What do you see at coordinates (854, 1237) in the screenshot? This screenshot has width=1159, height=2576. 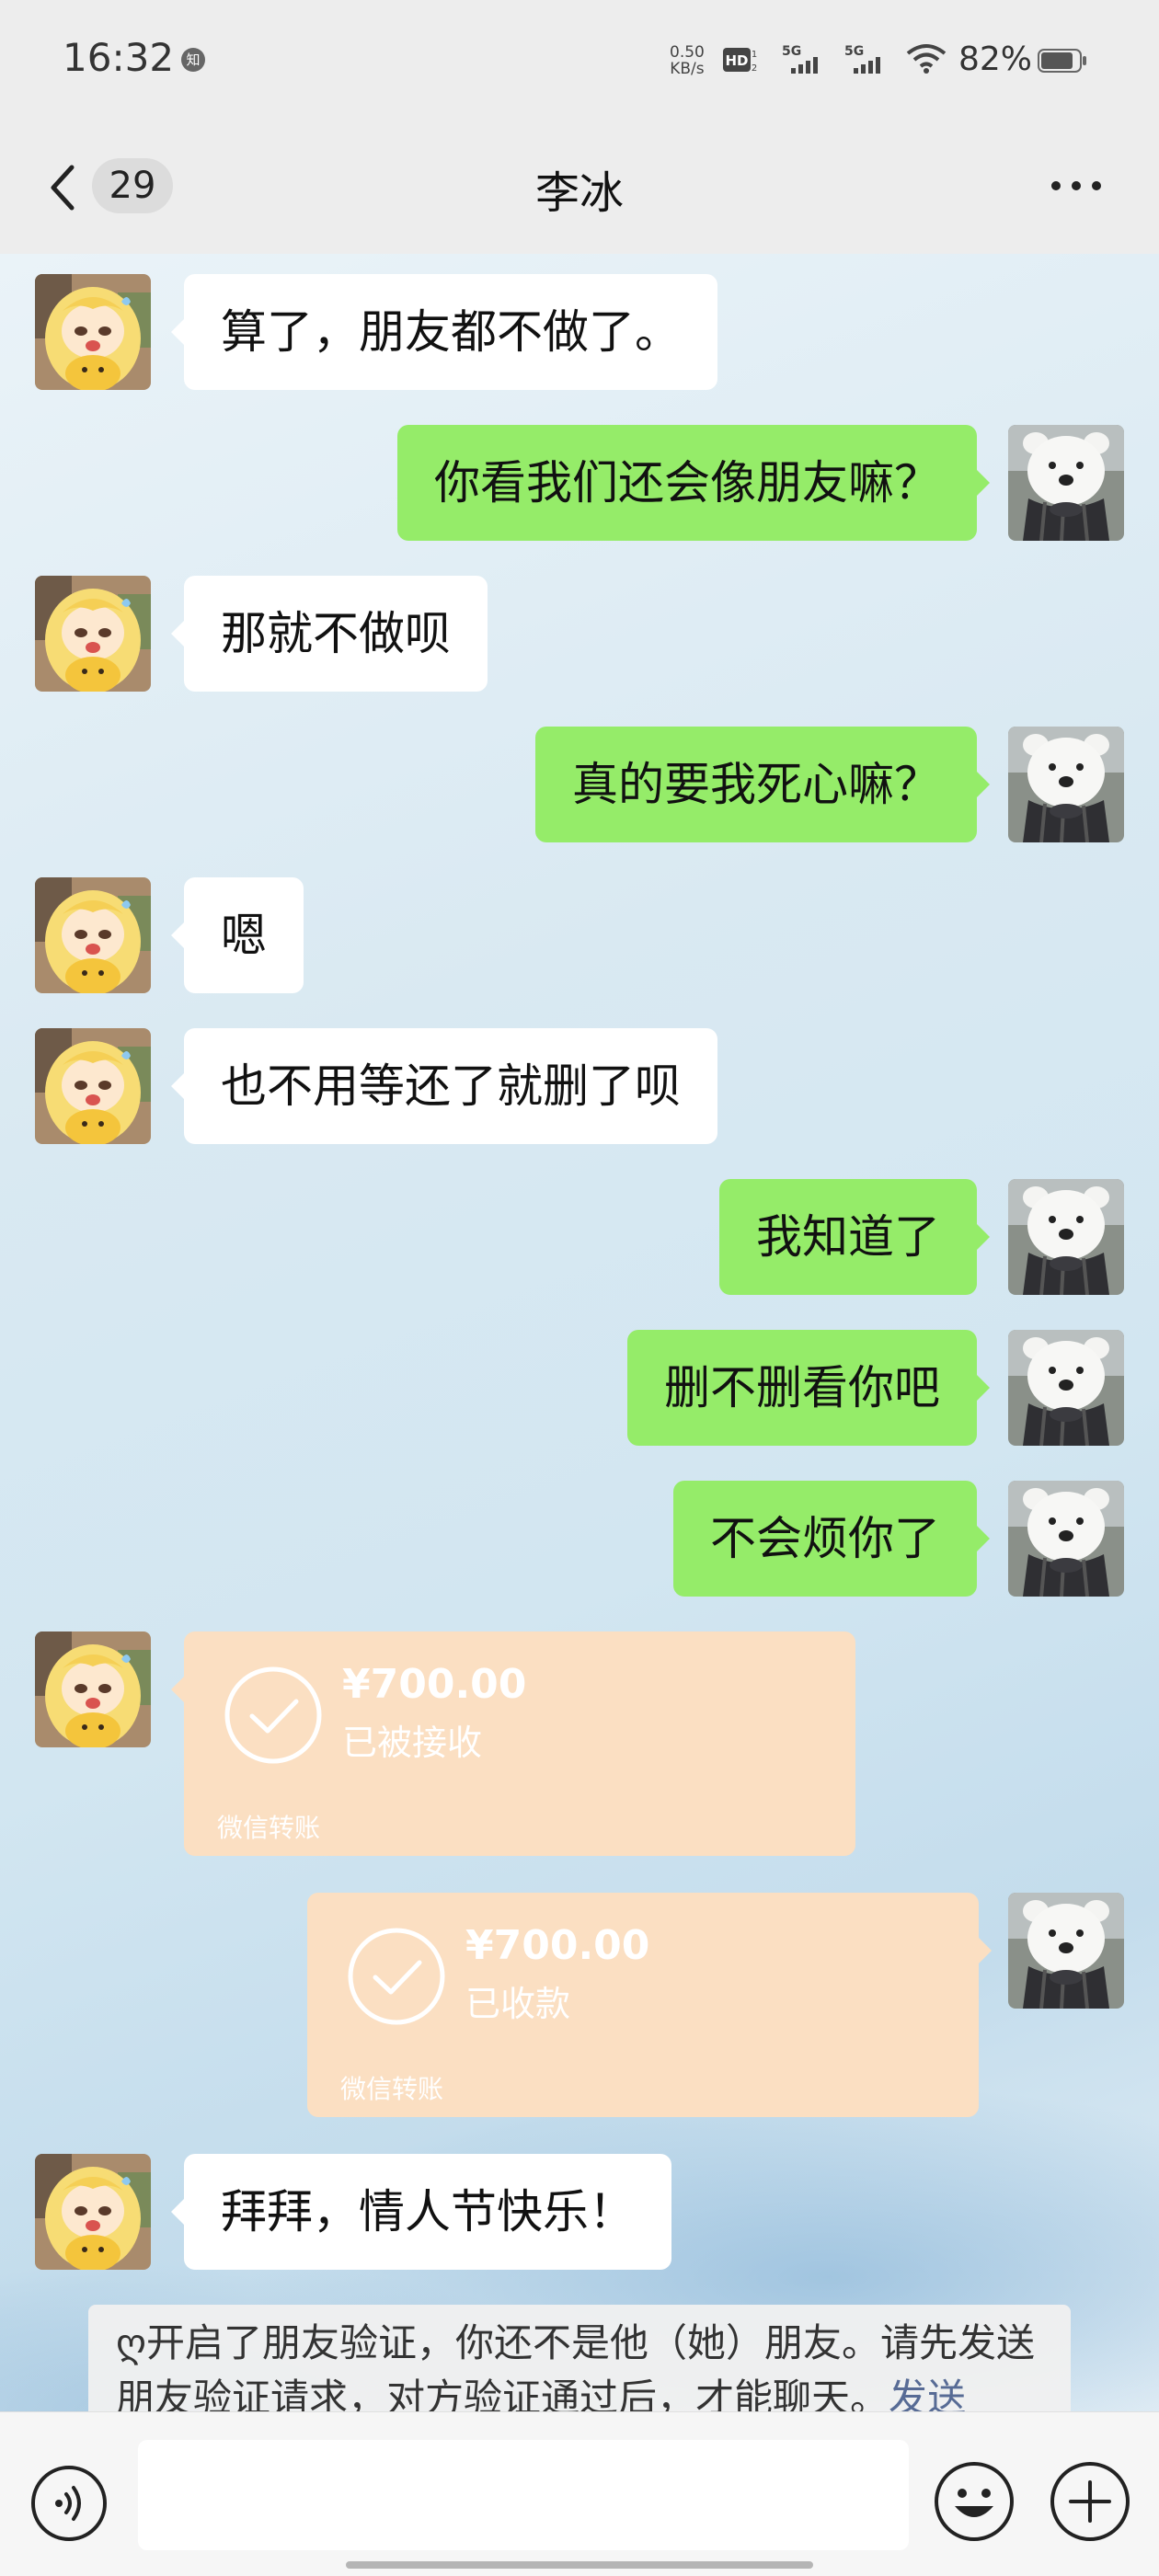 I see `sent-message: 我知道了` at bounding box center [854, 1237].